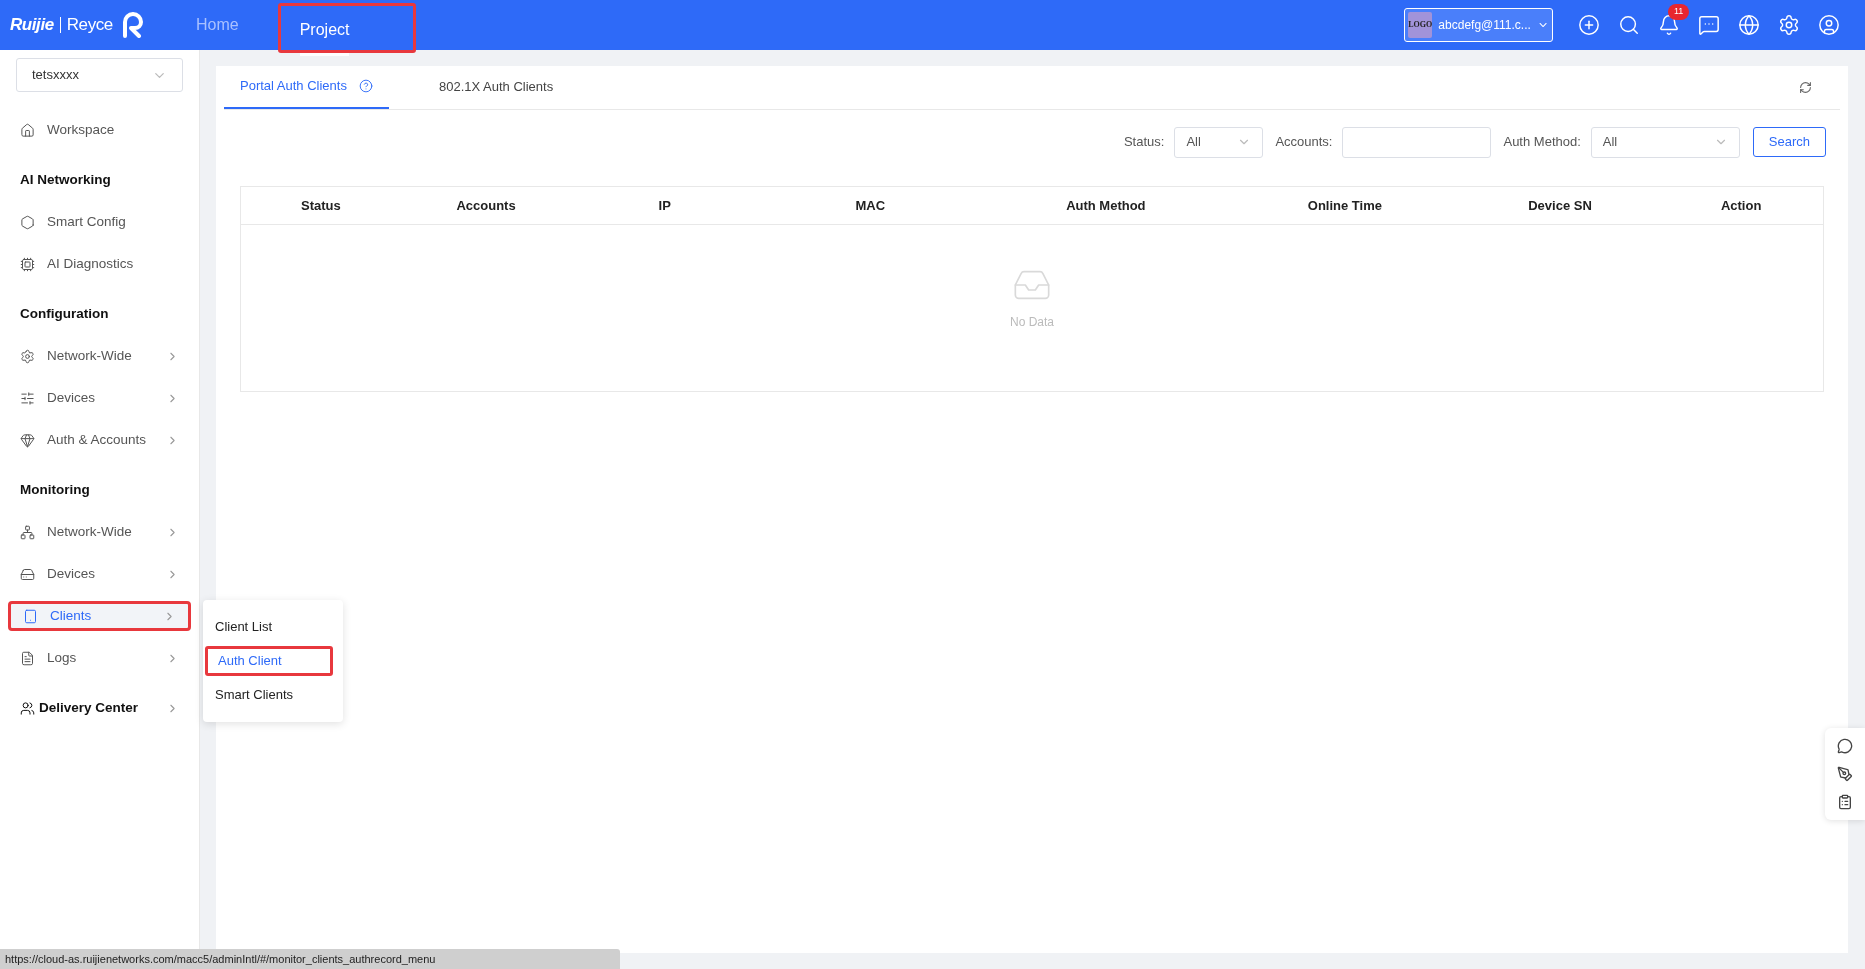 The image size is (1865, 969). I want to click on nav-tab: Project, so click(346, 28).